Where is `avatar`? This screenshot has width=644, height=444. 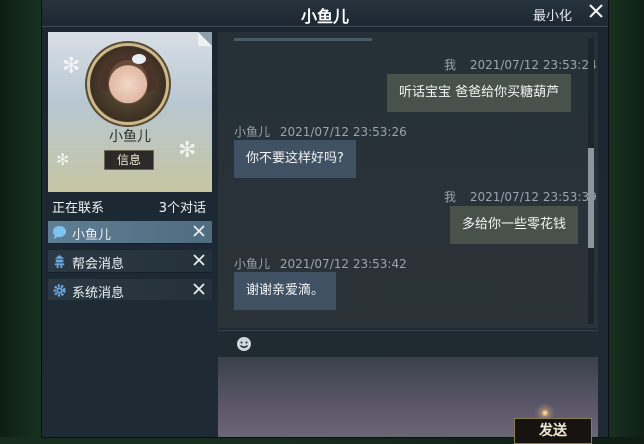
avatar is located at coordinates (128, 84).